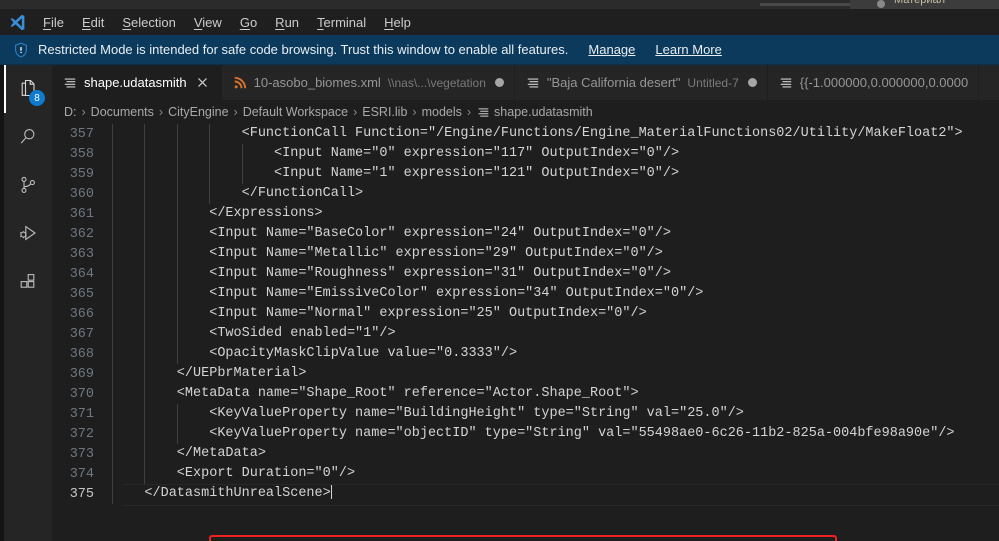 The height and width of the screenshot is (541, 999). I want to click on line-number: 367, so click(81, 334).